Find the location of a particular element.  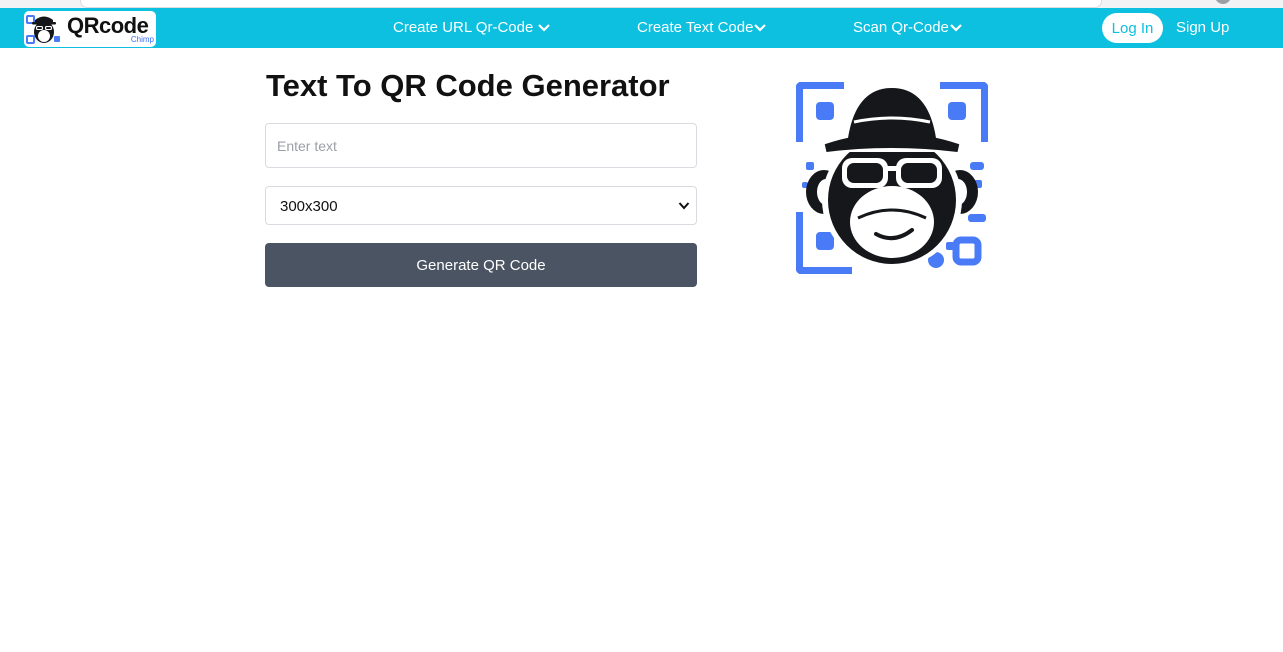

text-input is located at coordinates (481, 145).